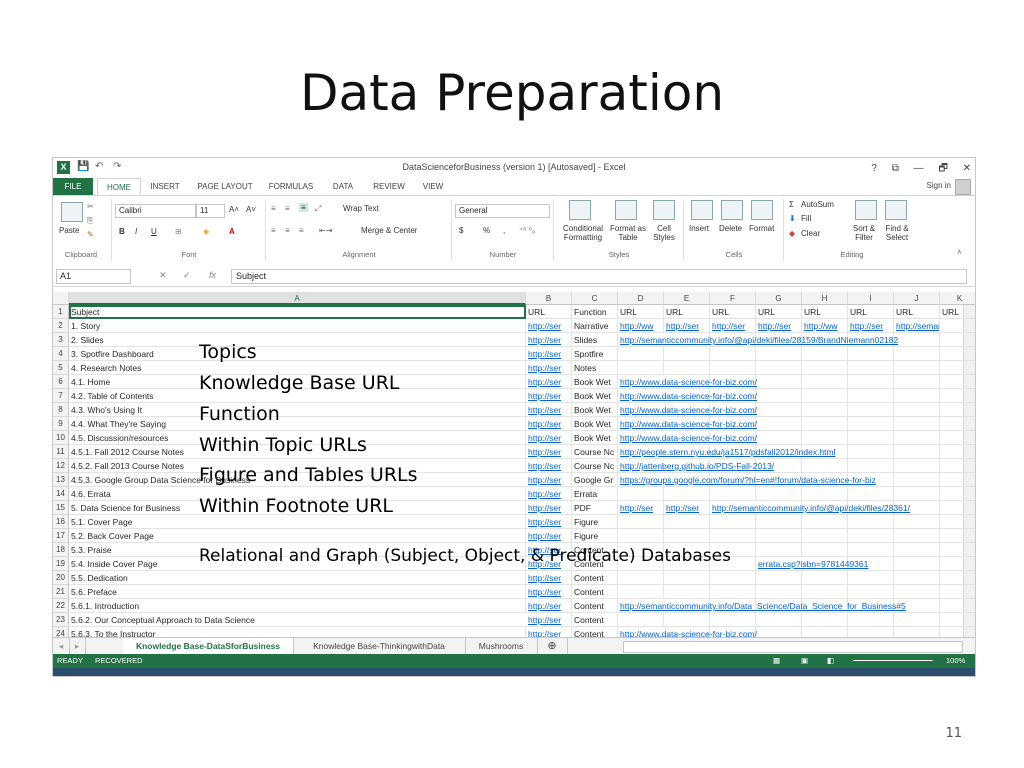 The width and height of the screenshot is (1024, 768). I want to click on format-cells-icon, so click(762, 210).